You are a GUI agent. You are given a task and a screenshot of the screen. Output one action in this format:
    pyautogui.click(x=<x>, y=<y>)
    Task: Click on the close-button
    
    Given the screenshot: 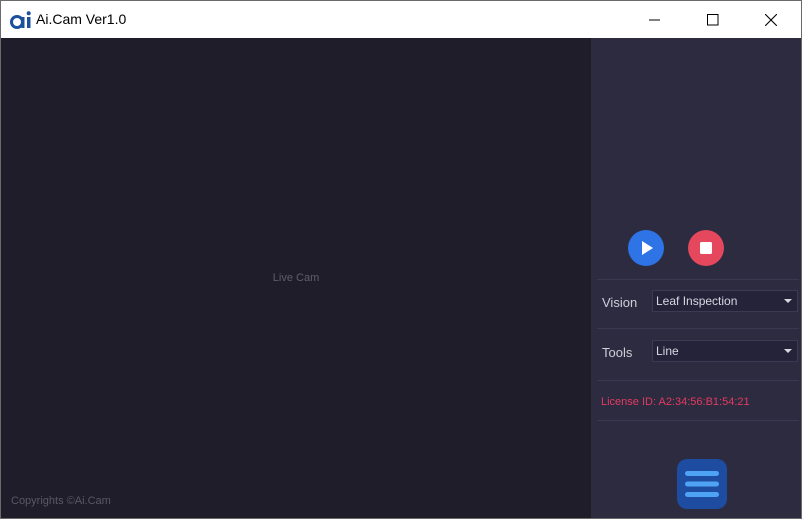 What is the action you would take?
    pyautogui.click(x=771, y=19)
    